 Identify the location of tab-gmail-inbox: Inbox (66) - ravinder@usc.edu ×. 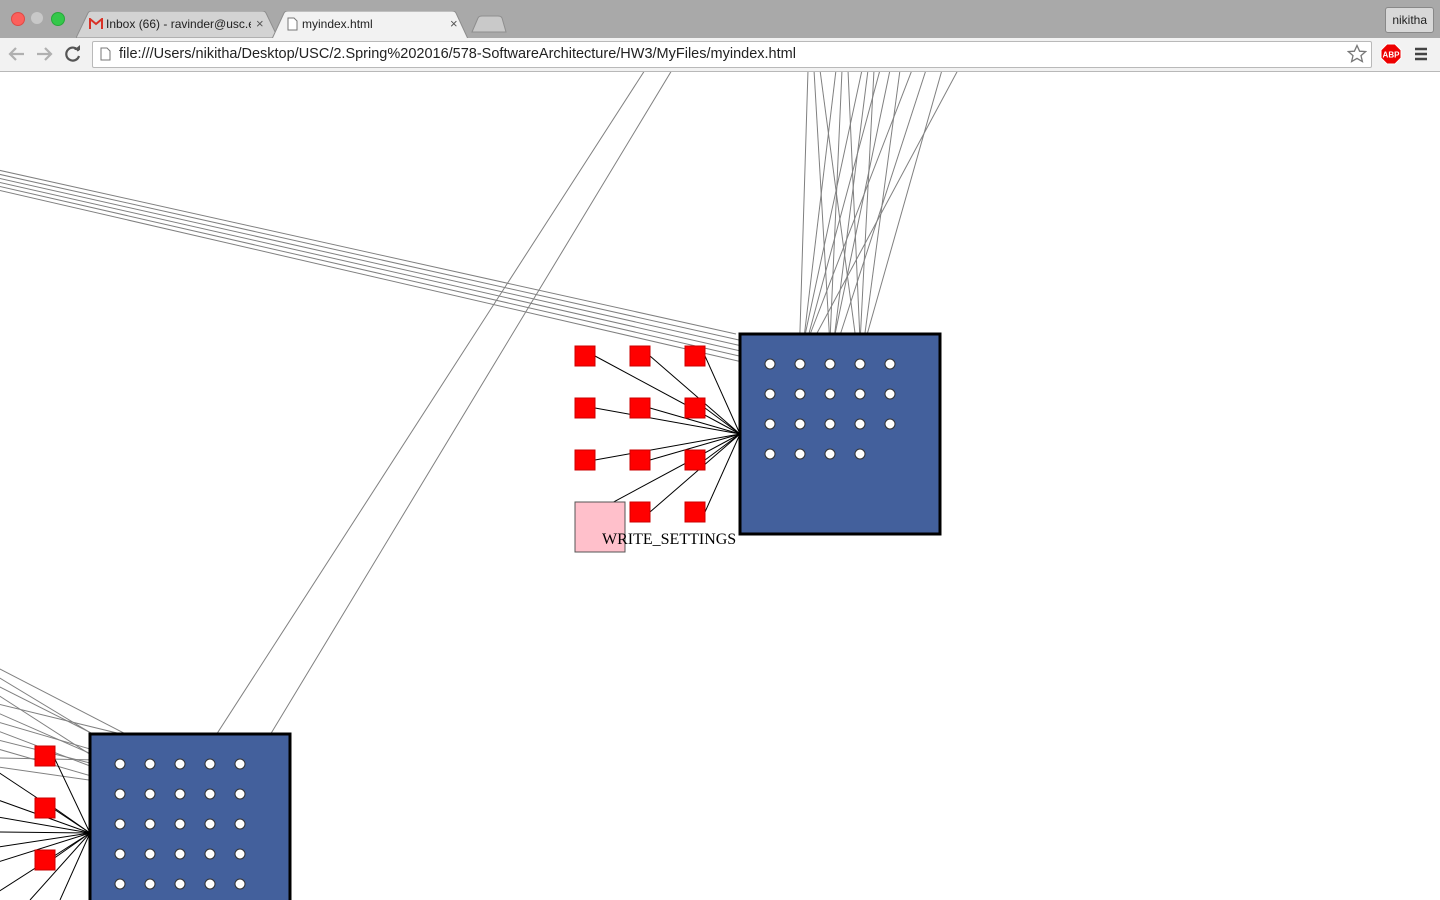
(177, 24).